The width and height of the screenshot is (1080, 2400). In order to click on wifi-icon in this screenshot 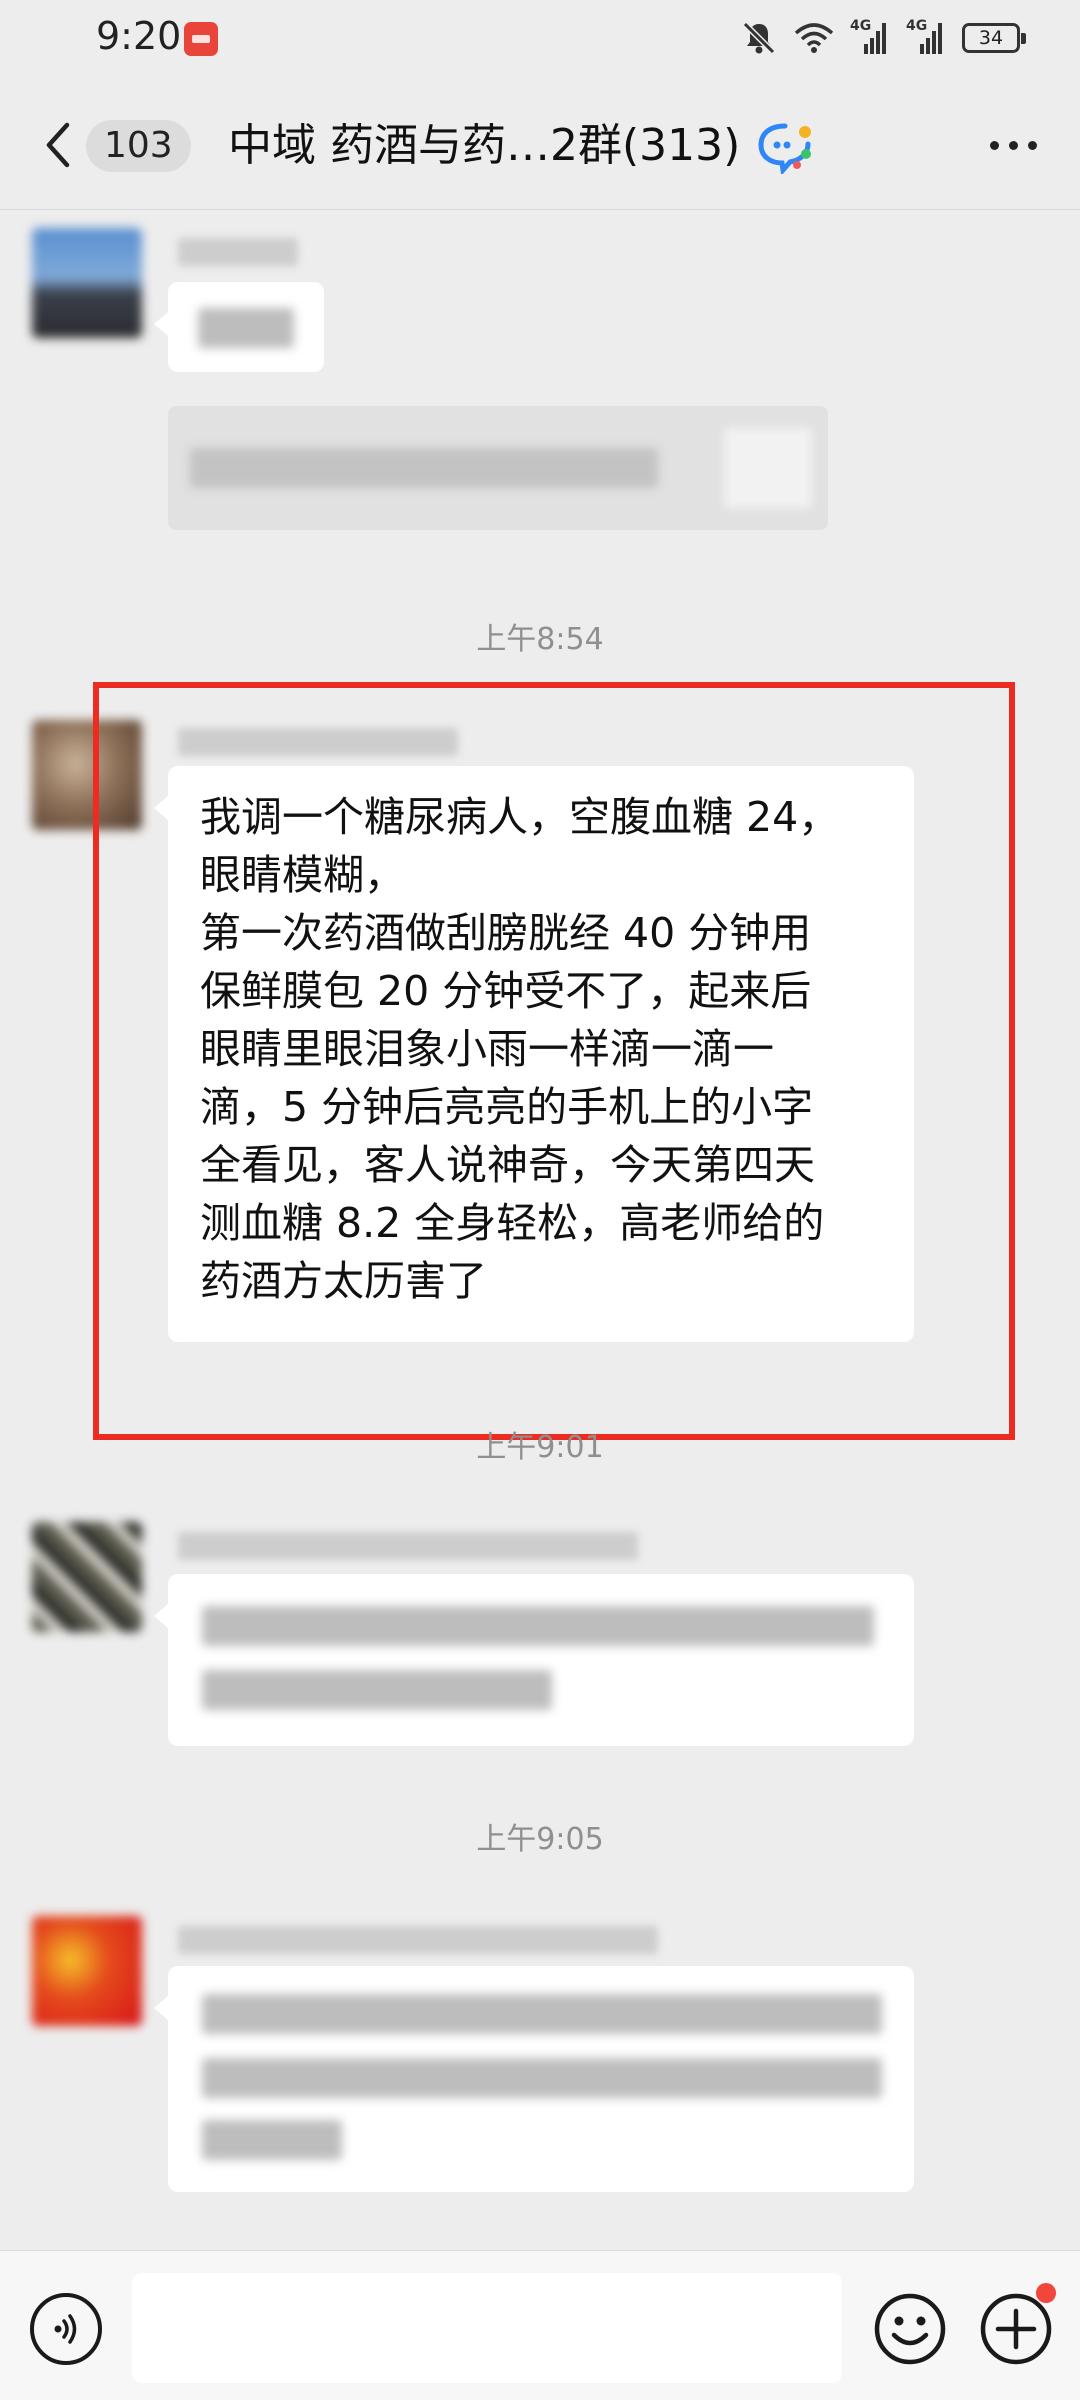, I will do `click(814, 38)`.